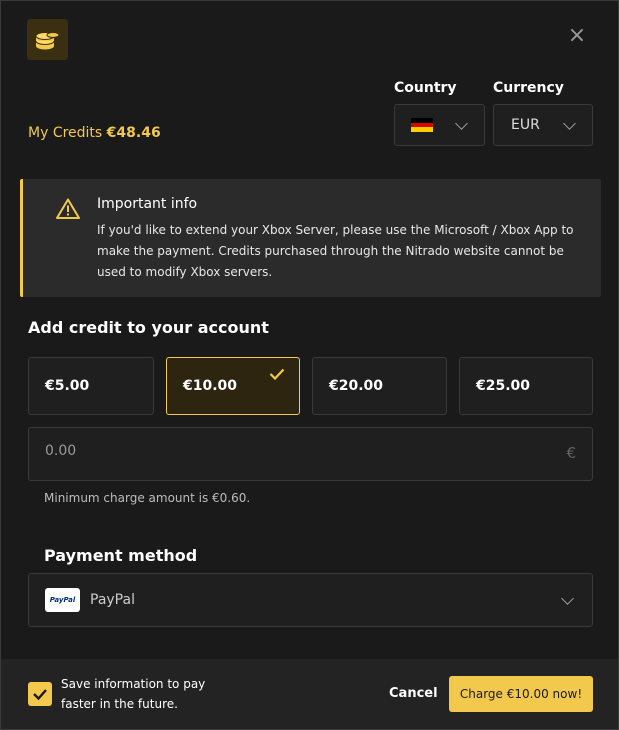 The width and height of the screenshot is (619, 730). I want to click on amount-label: €20.00, so click(356, 386).